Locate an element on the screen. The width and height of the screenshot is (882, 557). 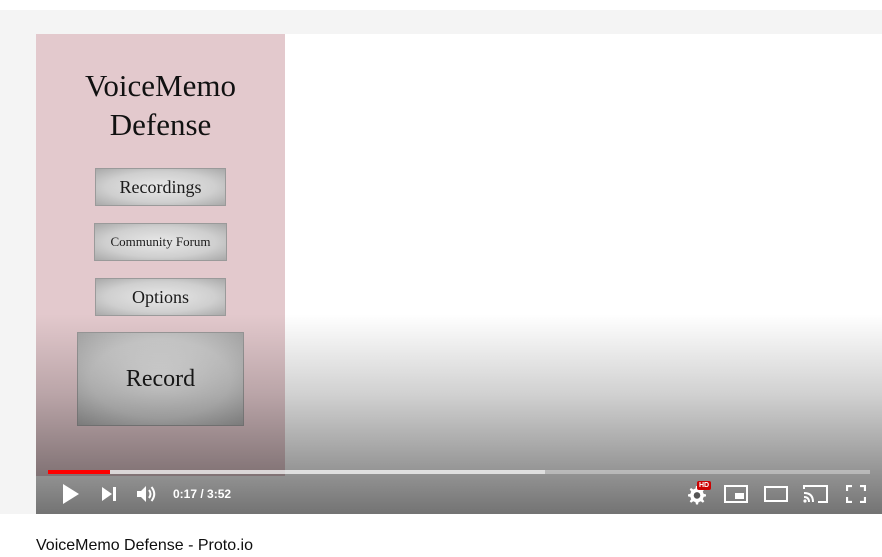
cast-button is located at coordinates (816, 494).